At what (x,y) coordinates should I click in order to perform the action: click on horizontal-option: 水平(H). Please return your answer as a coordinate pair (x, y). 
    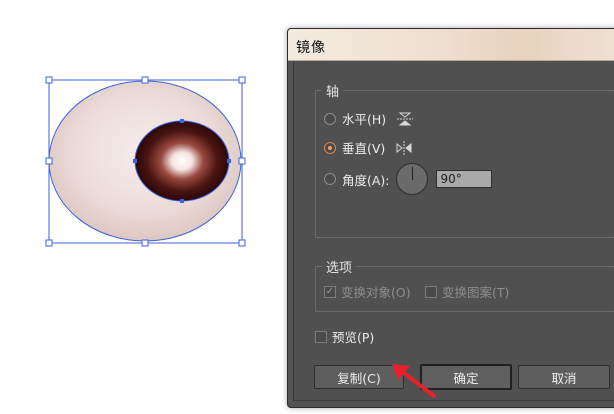
    Looking at the image, I should click on (369, 118).